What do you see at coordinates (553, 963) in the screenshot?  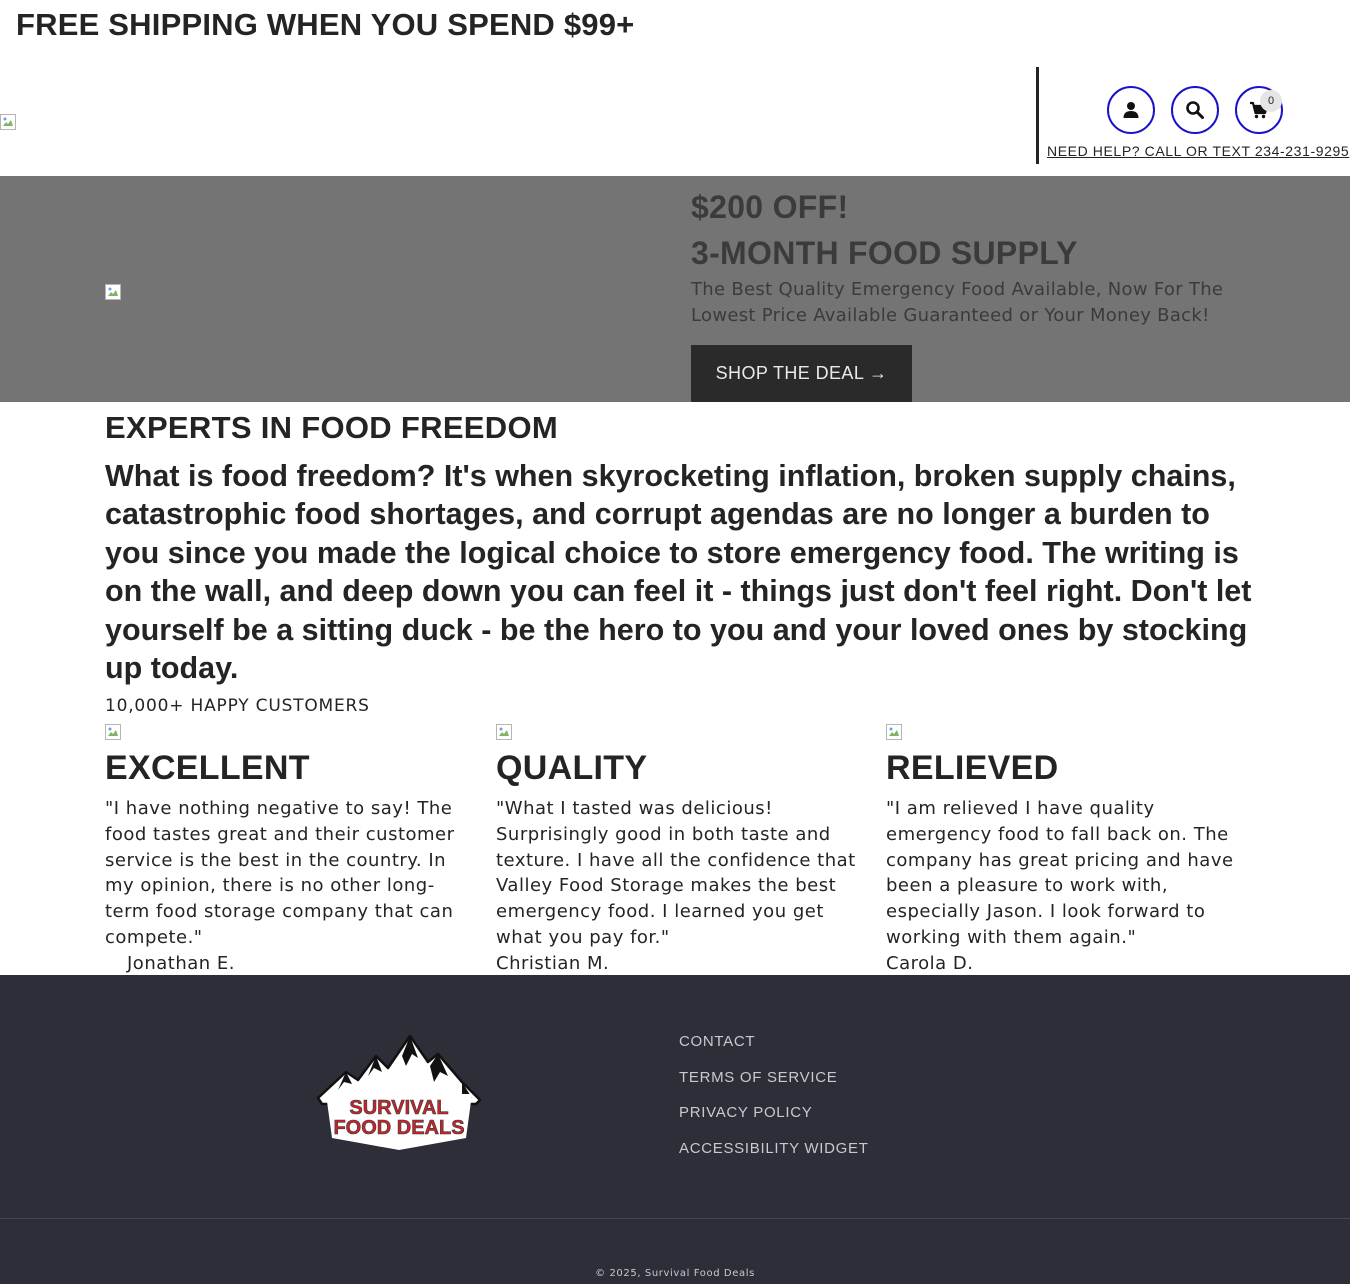 I see `testimonial-author: Christian M.` at bounding box center [553, 963].